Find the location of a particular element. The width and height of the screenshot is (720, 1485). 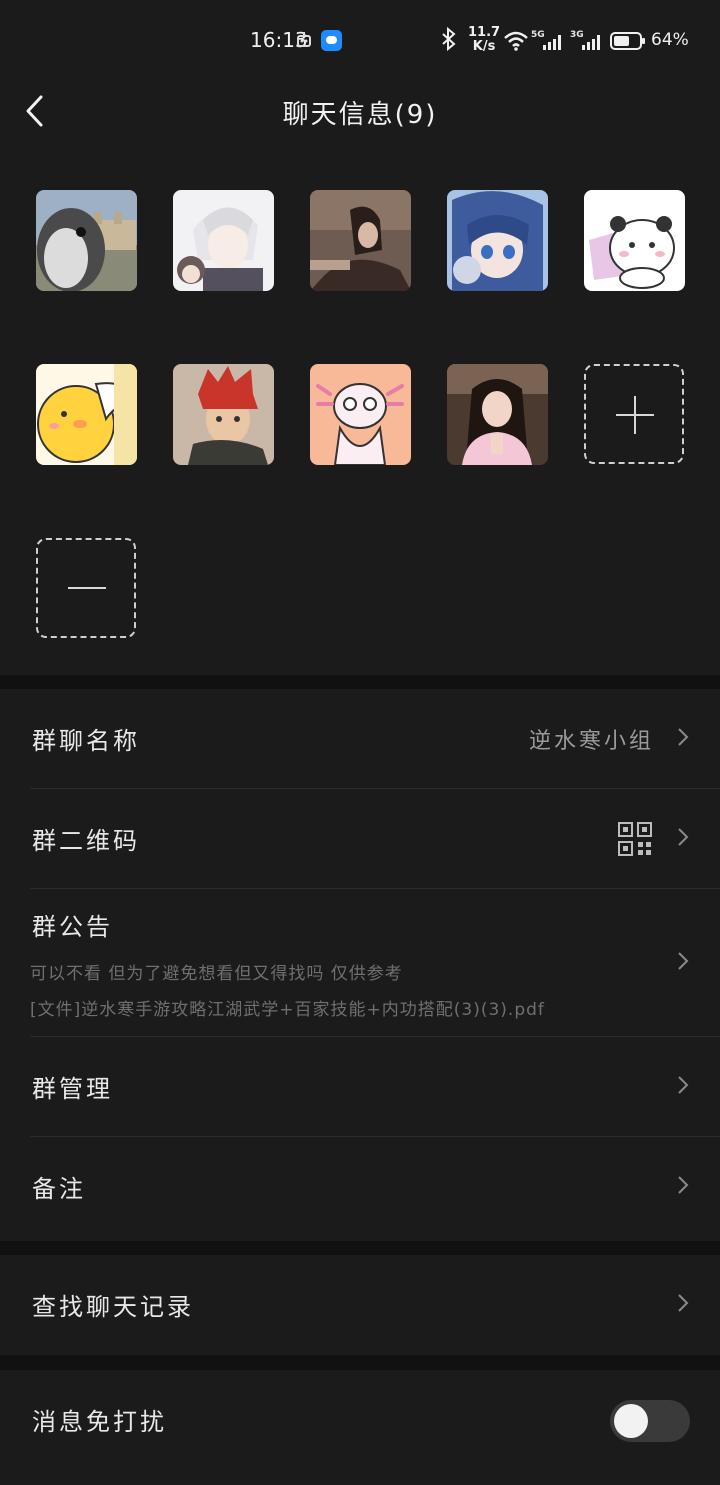

notice-line-2: [文件]逆水寒手游攻略江湖武学+百家技能+内功搭配(3)(3).pdf is located at coordinates (287, 1010).